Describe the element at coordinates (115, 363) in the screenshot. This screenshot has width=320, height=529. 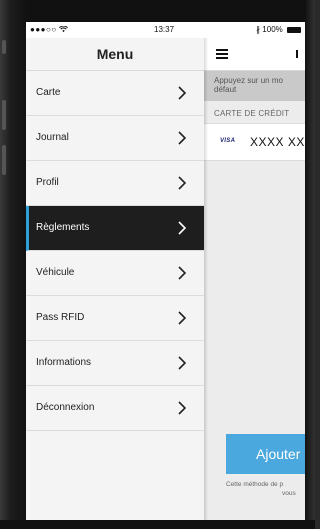
I see `menu-item-informations: Informations` at that location.